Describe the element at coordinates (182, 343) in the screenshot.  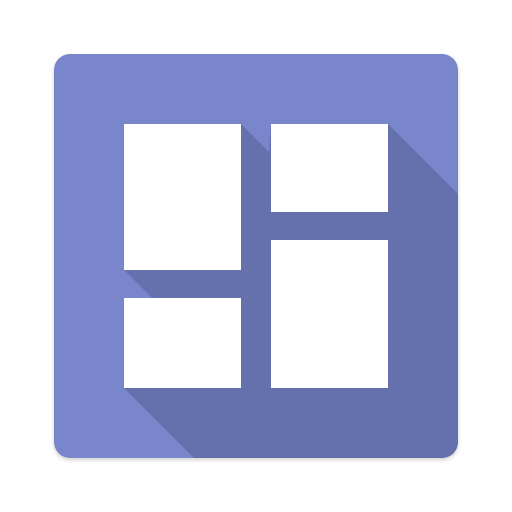
I see `tile-bottom-left` at that location.